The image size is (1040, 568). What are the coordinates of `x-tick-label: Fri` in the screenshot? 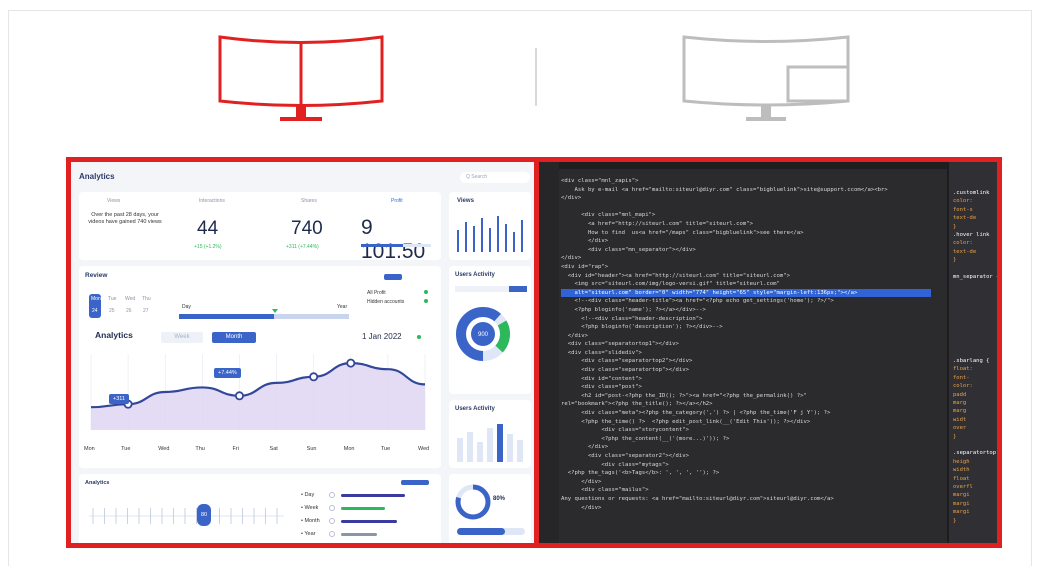 It's located at (235, 449).